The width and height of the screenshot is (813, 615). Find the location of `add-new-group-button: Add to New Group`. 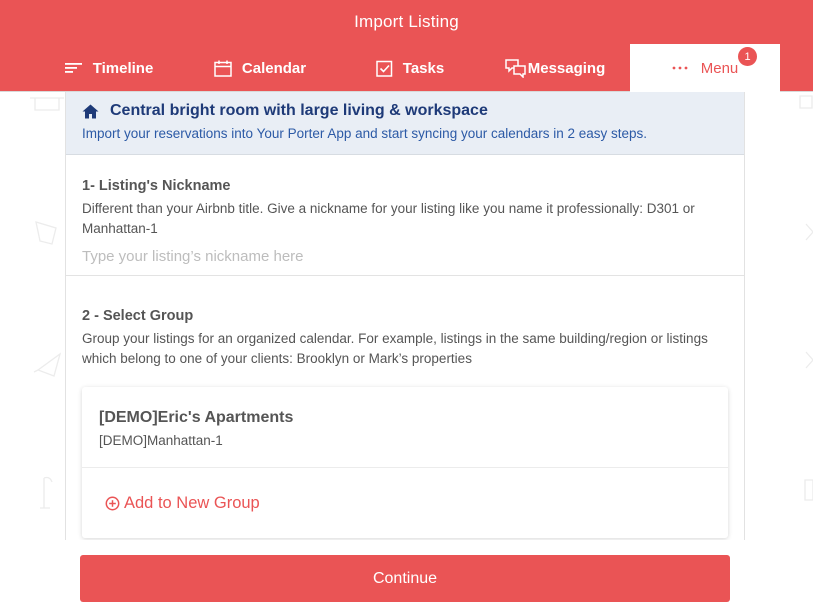

add-new-group-button: Add to New Group is located at coordinates (405, 503).